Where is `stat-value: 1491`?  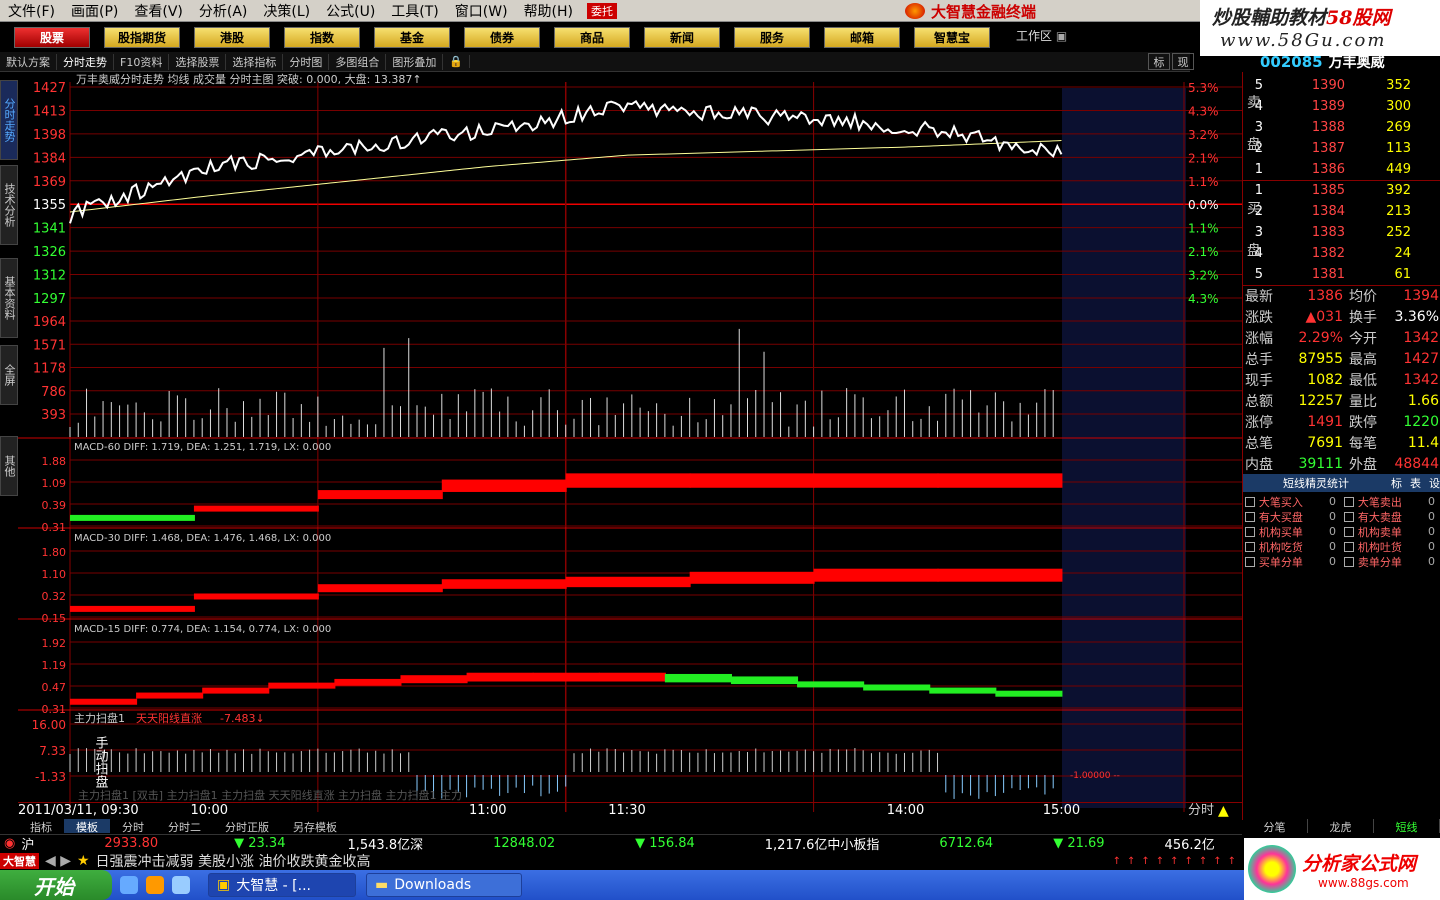
stat-value: 1491 is located at coordinates (1325, 421).